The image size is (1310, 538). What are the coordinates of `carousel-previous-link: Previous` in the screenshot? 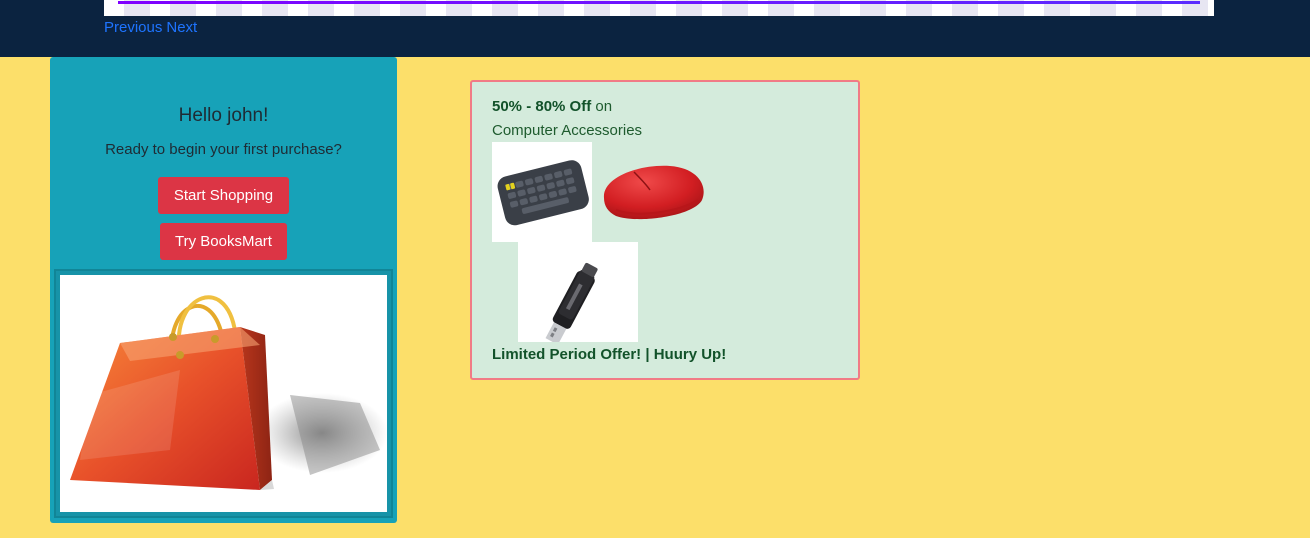 It's located at (133, 29).